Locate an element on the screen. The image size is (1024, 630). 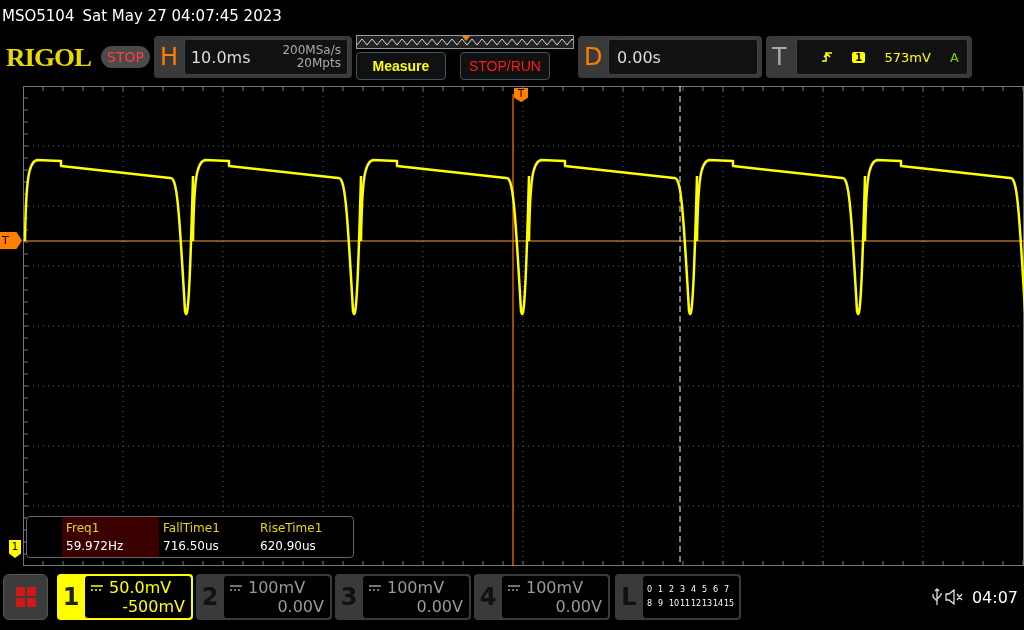
logic-channel-number: 5 is located at coordinates (705, 590).